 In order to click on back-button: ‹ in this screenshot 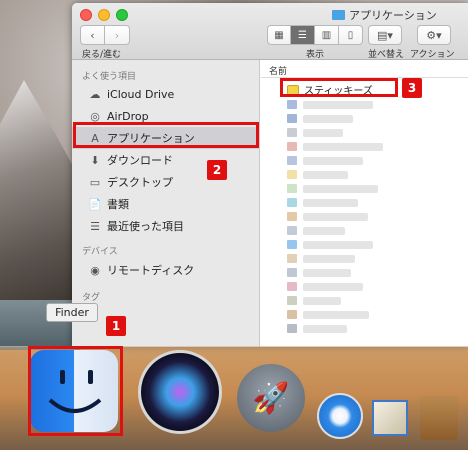, I will do `click(92, 35)`.